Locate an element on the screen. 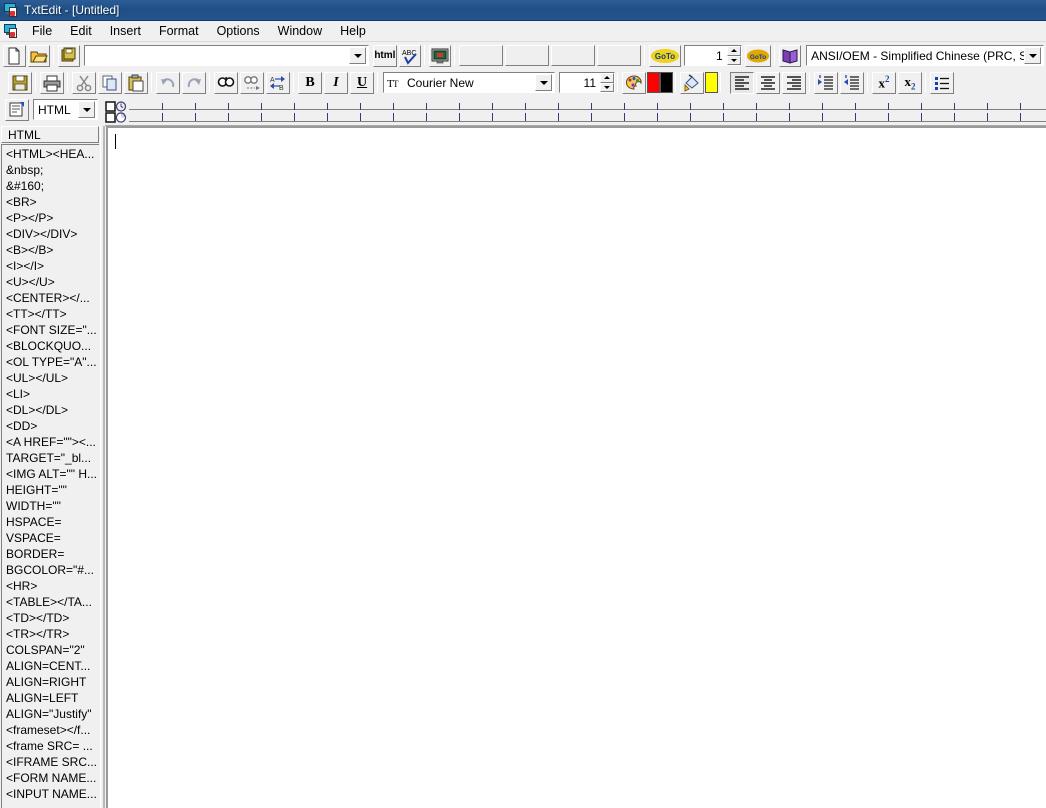 Image resolution: width=1046 pixels, height=808 pixels. snippet-item: &nbsp; is located at coordinates (50, 170).